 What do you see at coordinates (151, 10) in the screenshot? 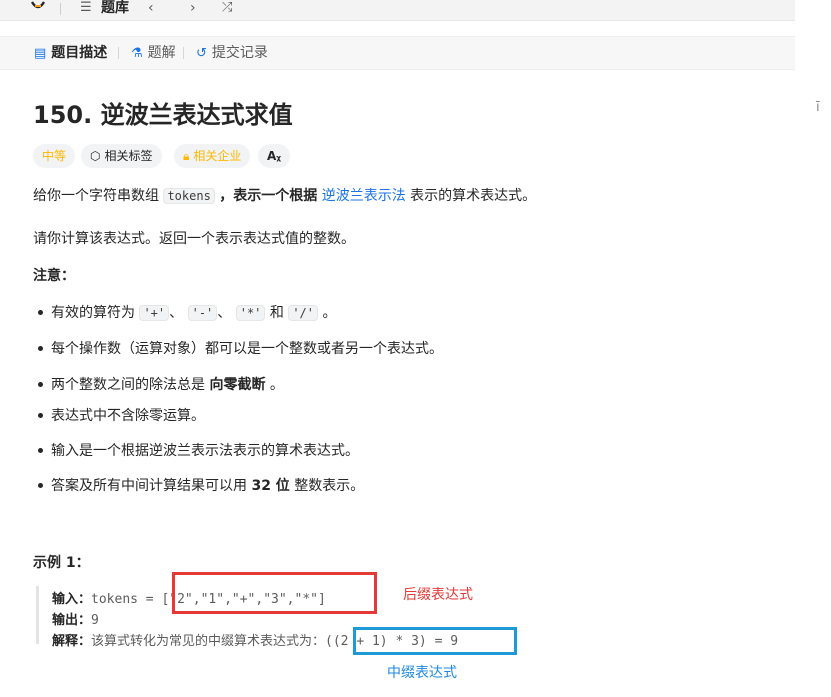
I see `prev-problem-button: ‹` at bounding box center [151, 10].